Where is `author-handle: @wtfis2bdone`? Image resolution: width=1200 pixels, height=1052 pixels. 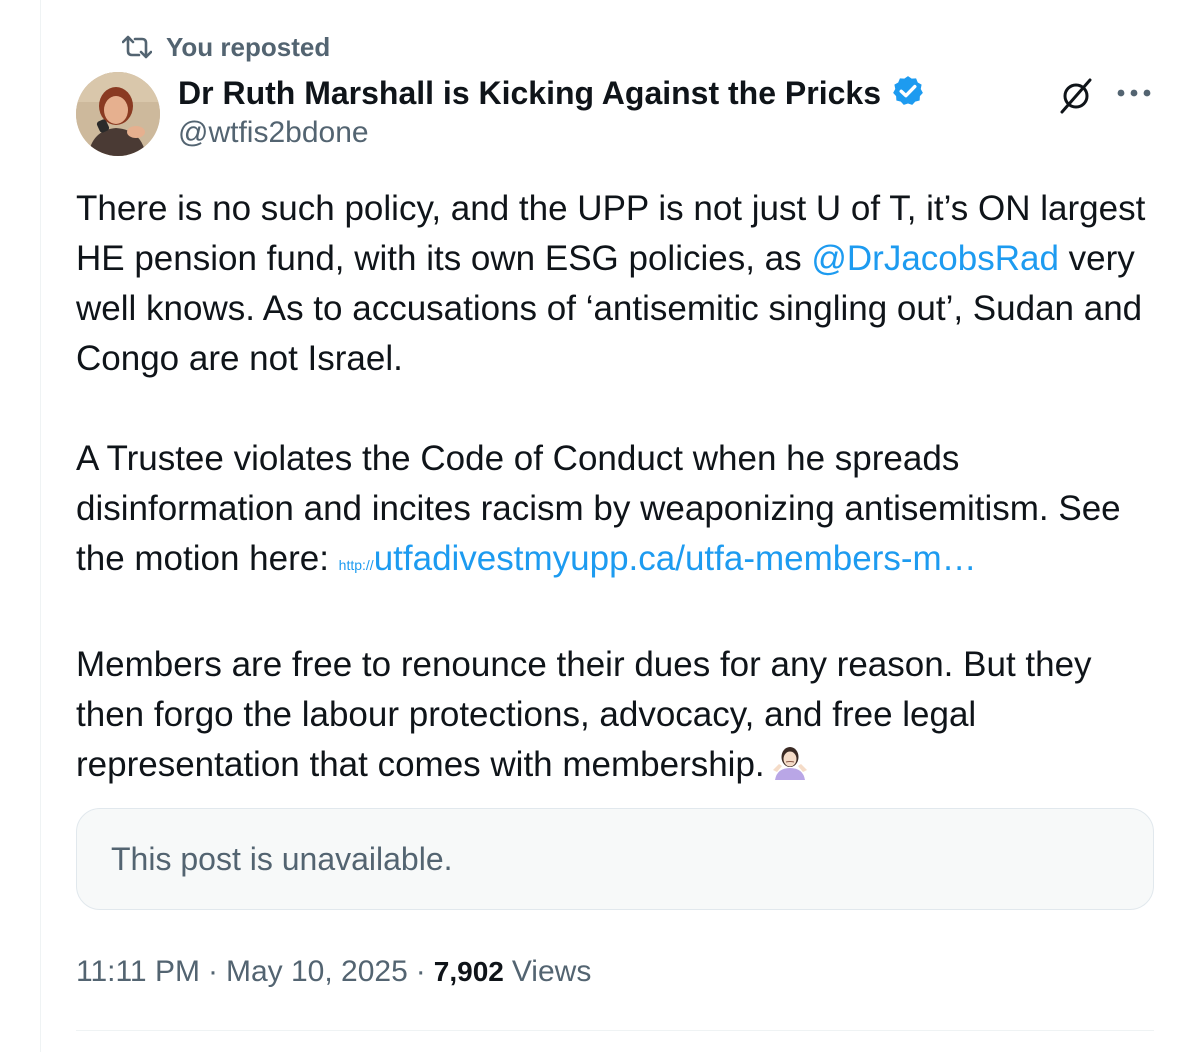
author-handle: @wtfis2bdone is located at coordinates (273, 133).